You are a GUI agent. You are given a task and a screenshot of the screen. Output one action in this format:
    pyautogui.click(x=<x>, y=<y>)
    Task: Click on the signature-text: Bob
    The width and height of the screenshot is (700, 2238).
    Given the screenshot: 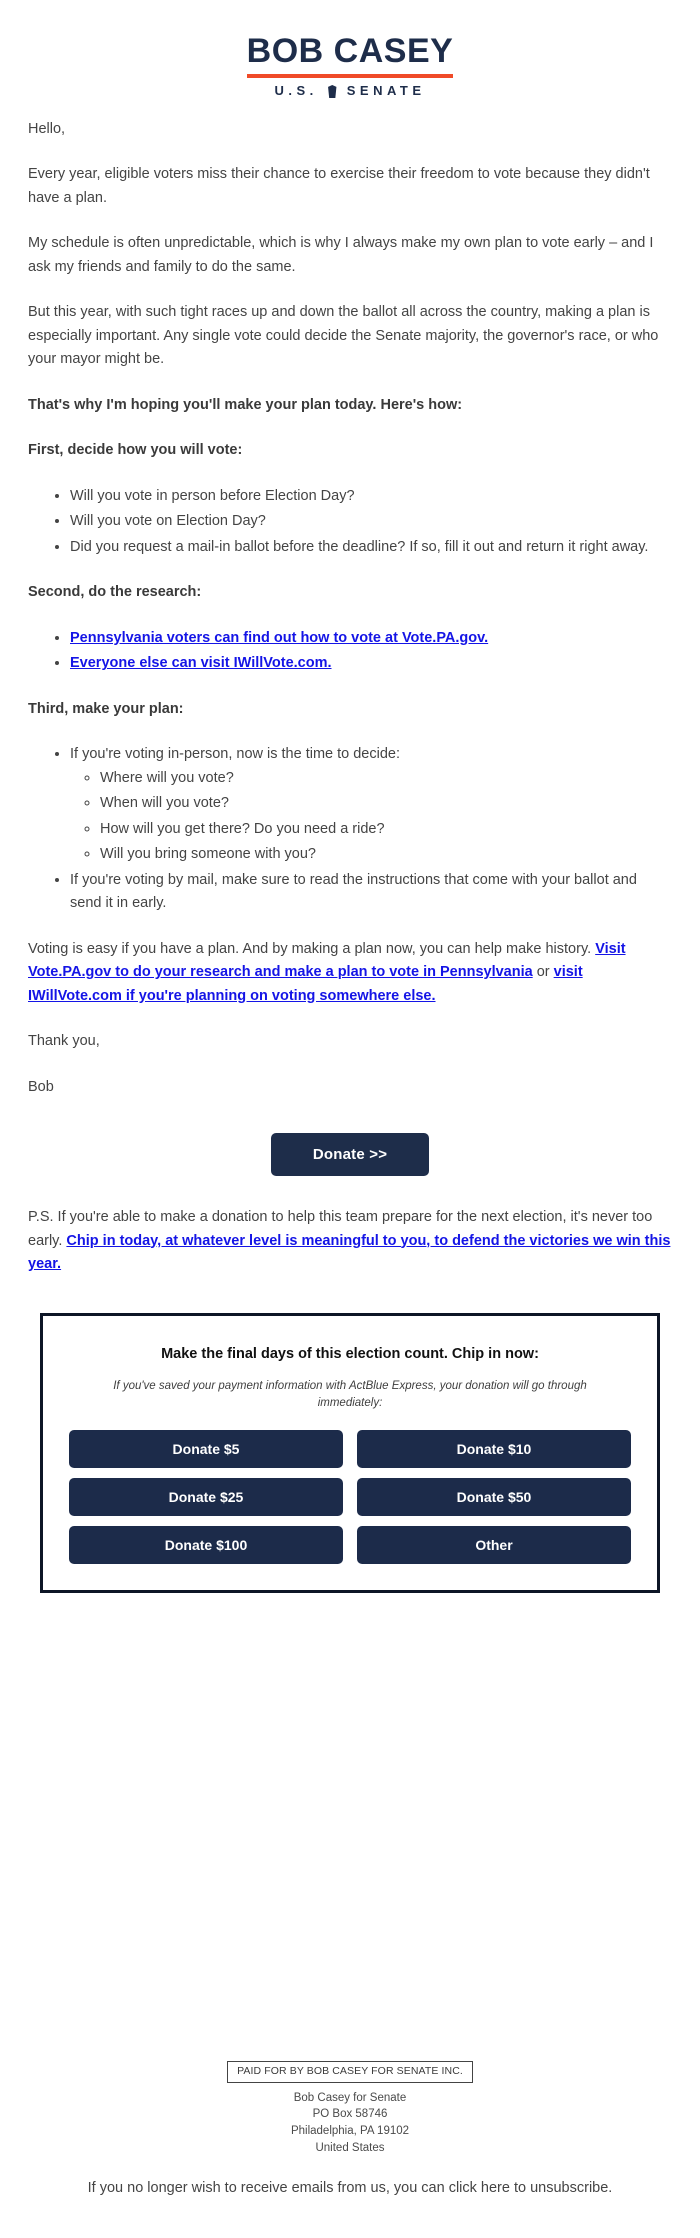 What is the action you would take?
    pyautogui.click(x=41, y=1086)
    